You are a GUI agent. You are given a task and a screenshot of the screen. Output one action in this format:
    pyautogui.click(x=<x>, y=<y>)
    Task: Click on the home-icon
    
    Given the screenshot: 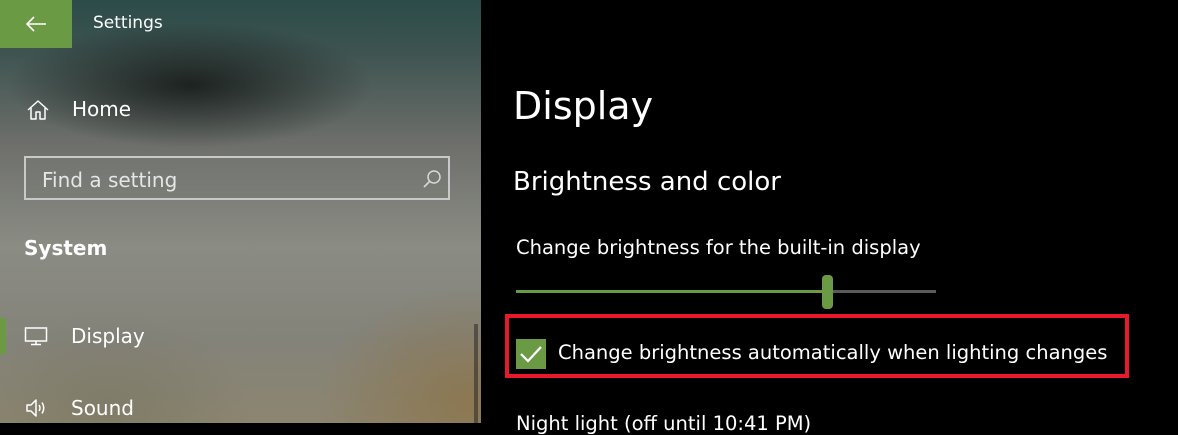 What is the action you would take?
    pyautogui.click(x=38, y=110)
    